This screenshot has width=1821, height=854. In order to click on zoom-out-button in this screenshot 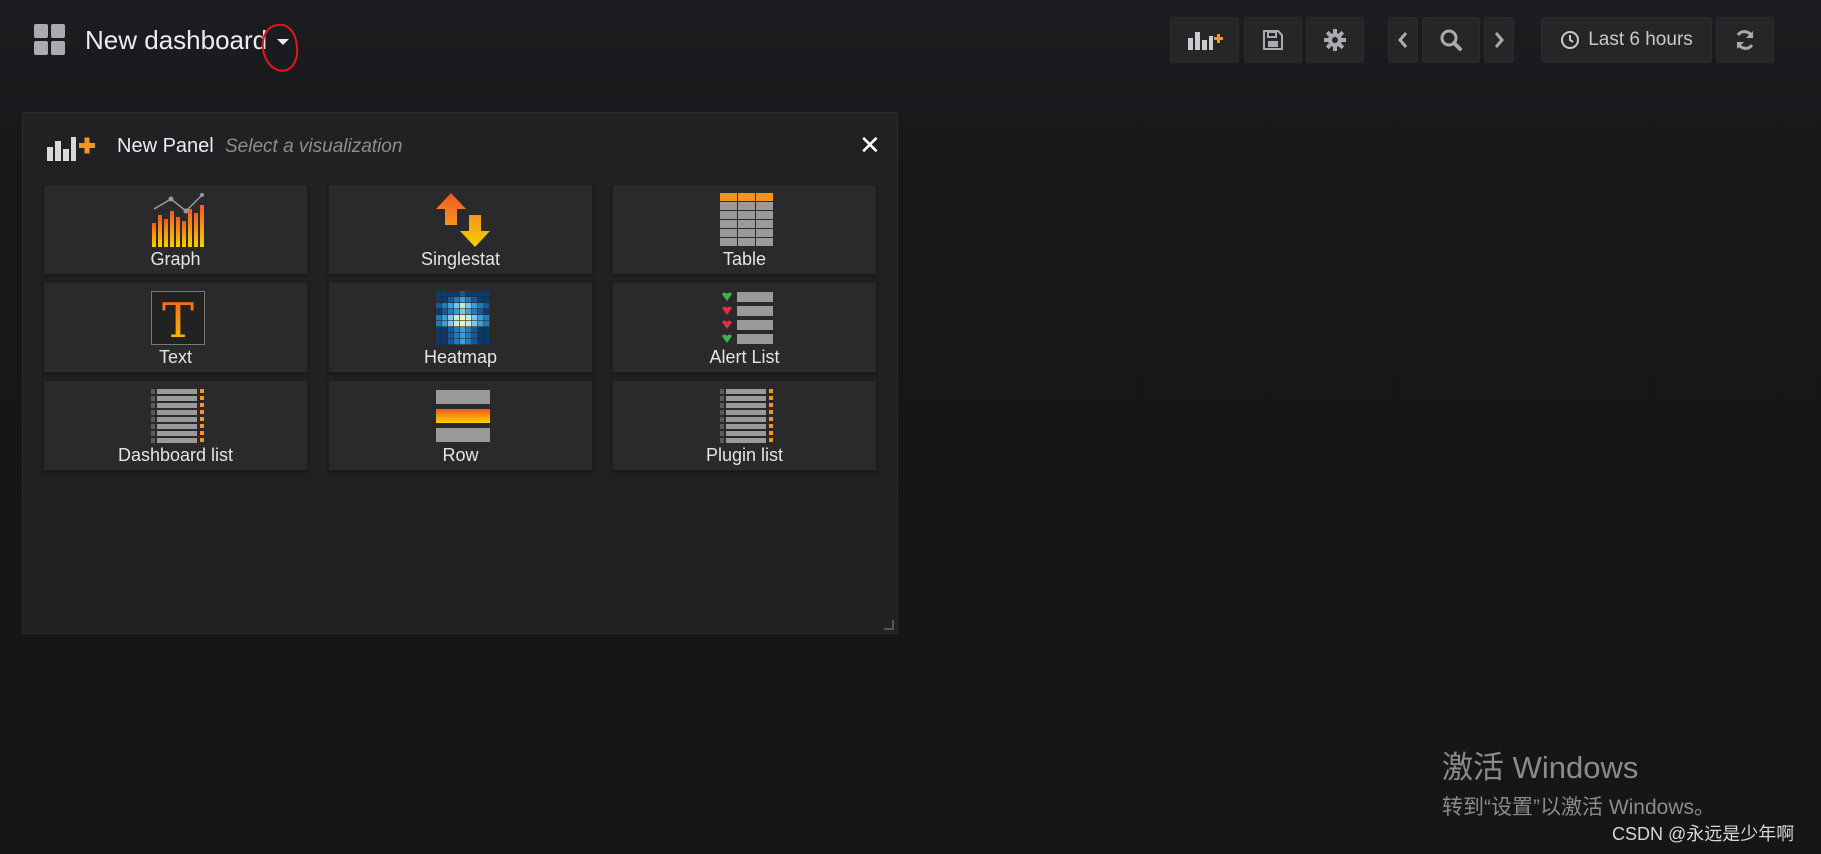, I will do `click(1451, 40)`.